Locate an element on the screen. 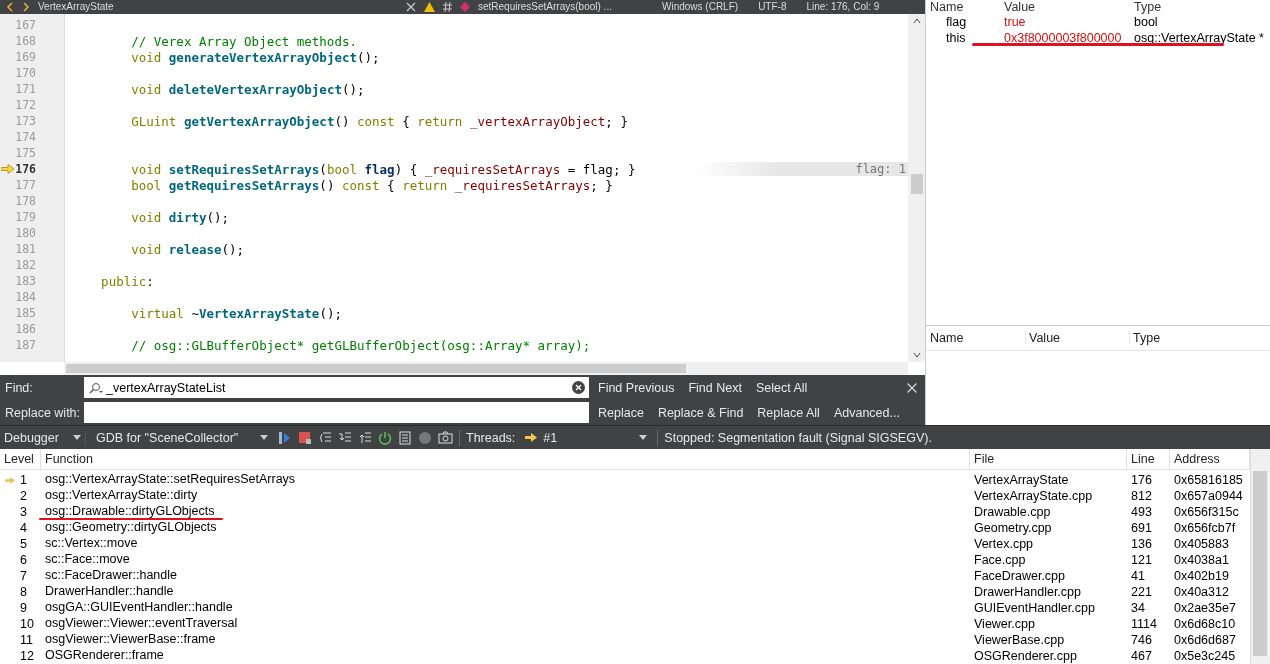  horizontal-scrollbar is located at coordinates (486, 368).